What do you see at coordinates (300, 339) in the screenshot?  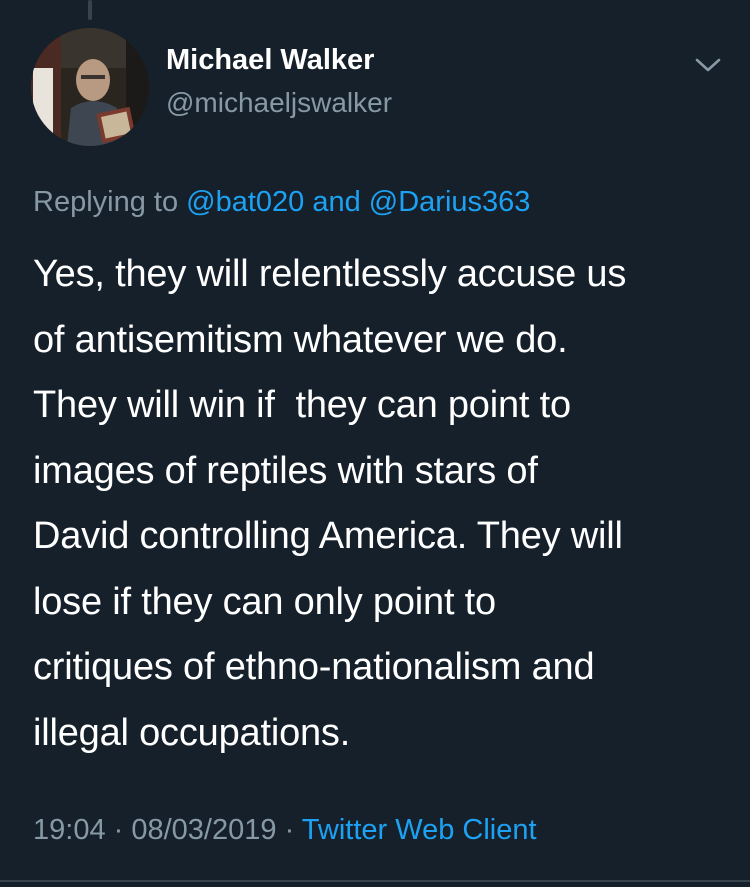 I see `tweet-text-line: of antisemitism whatever we do.` at bounding box center [300, 339].